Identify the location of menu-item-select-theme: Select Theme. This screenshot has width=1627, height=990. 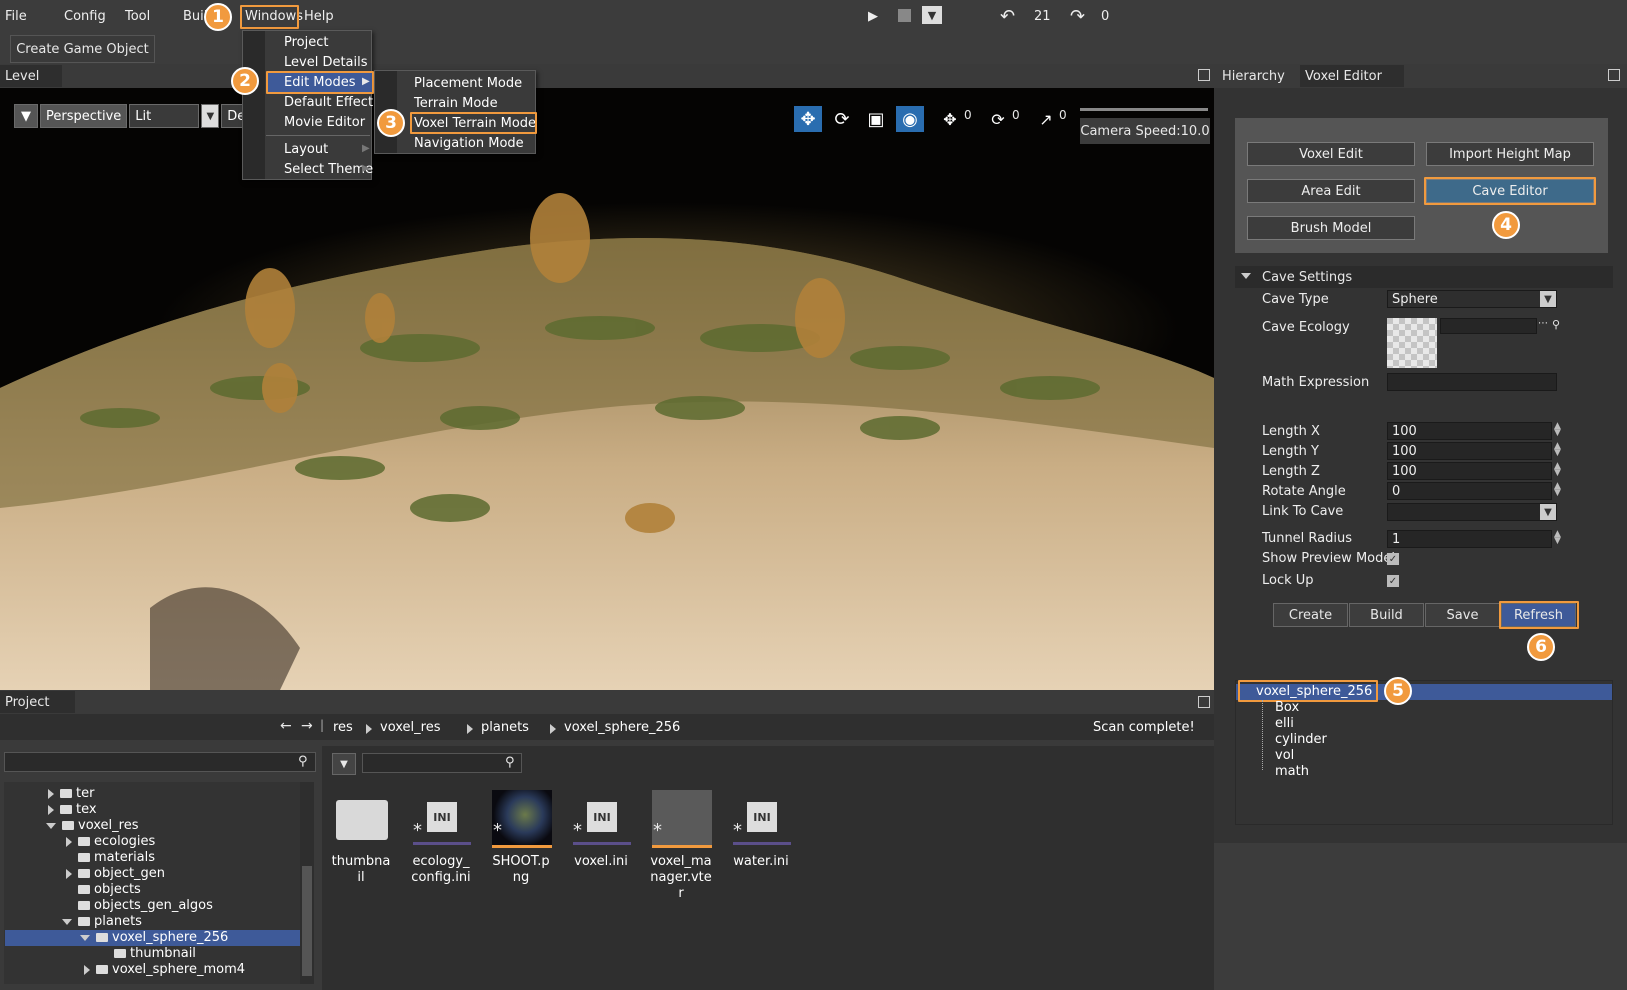
(328, 169).